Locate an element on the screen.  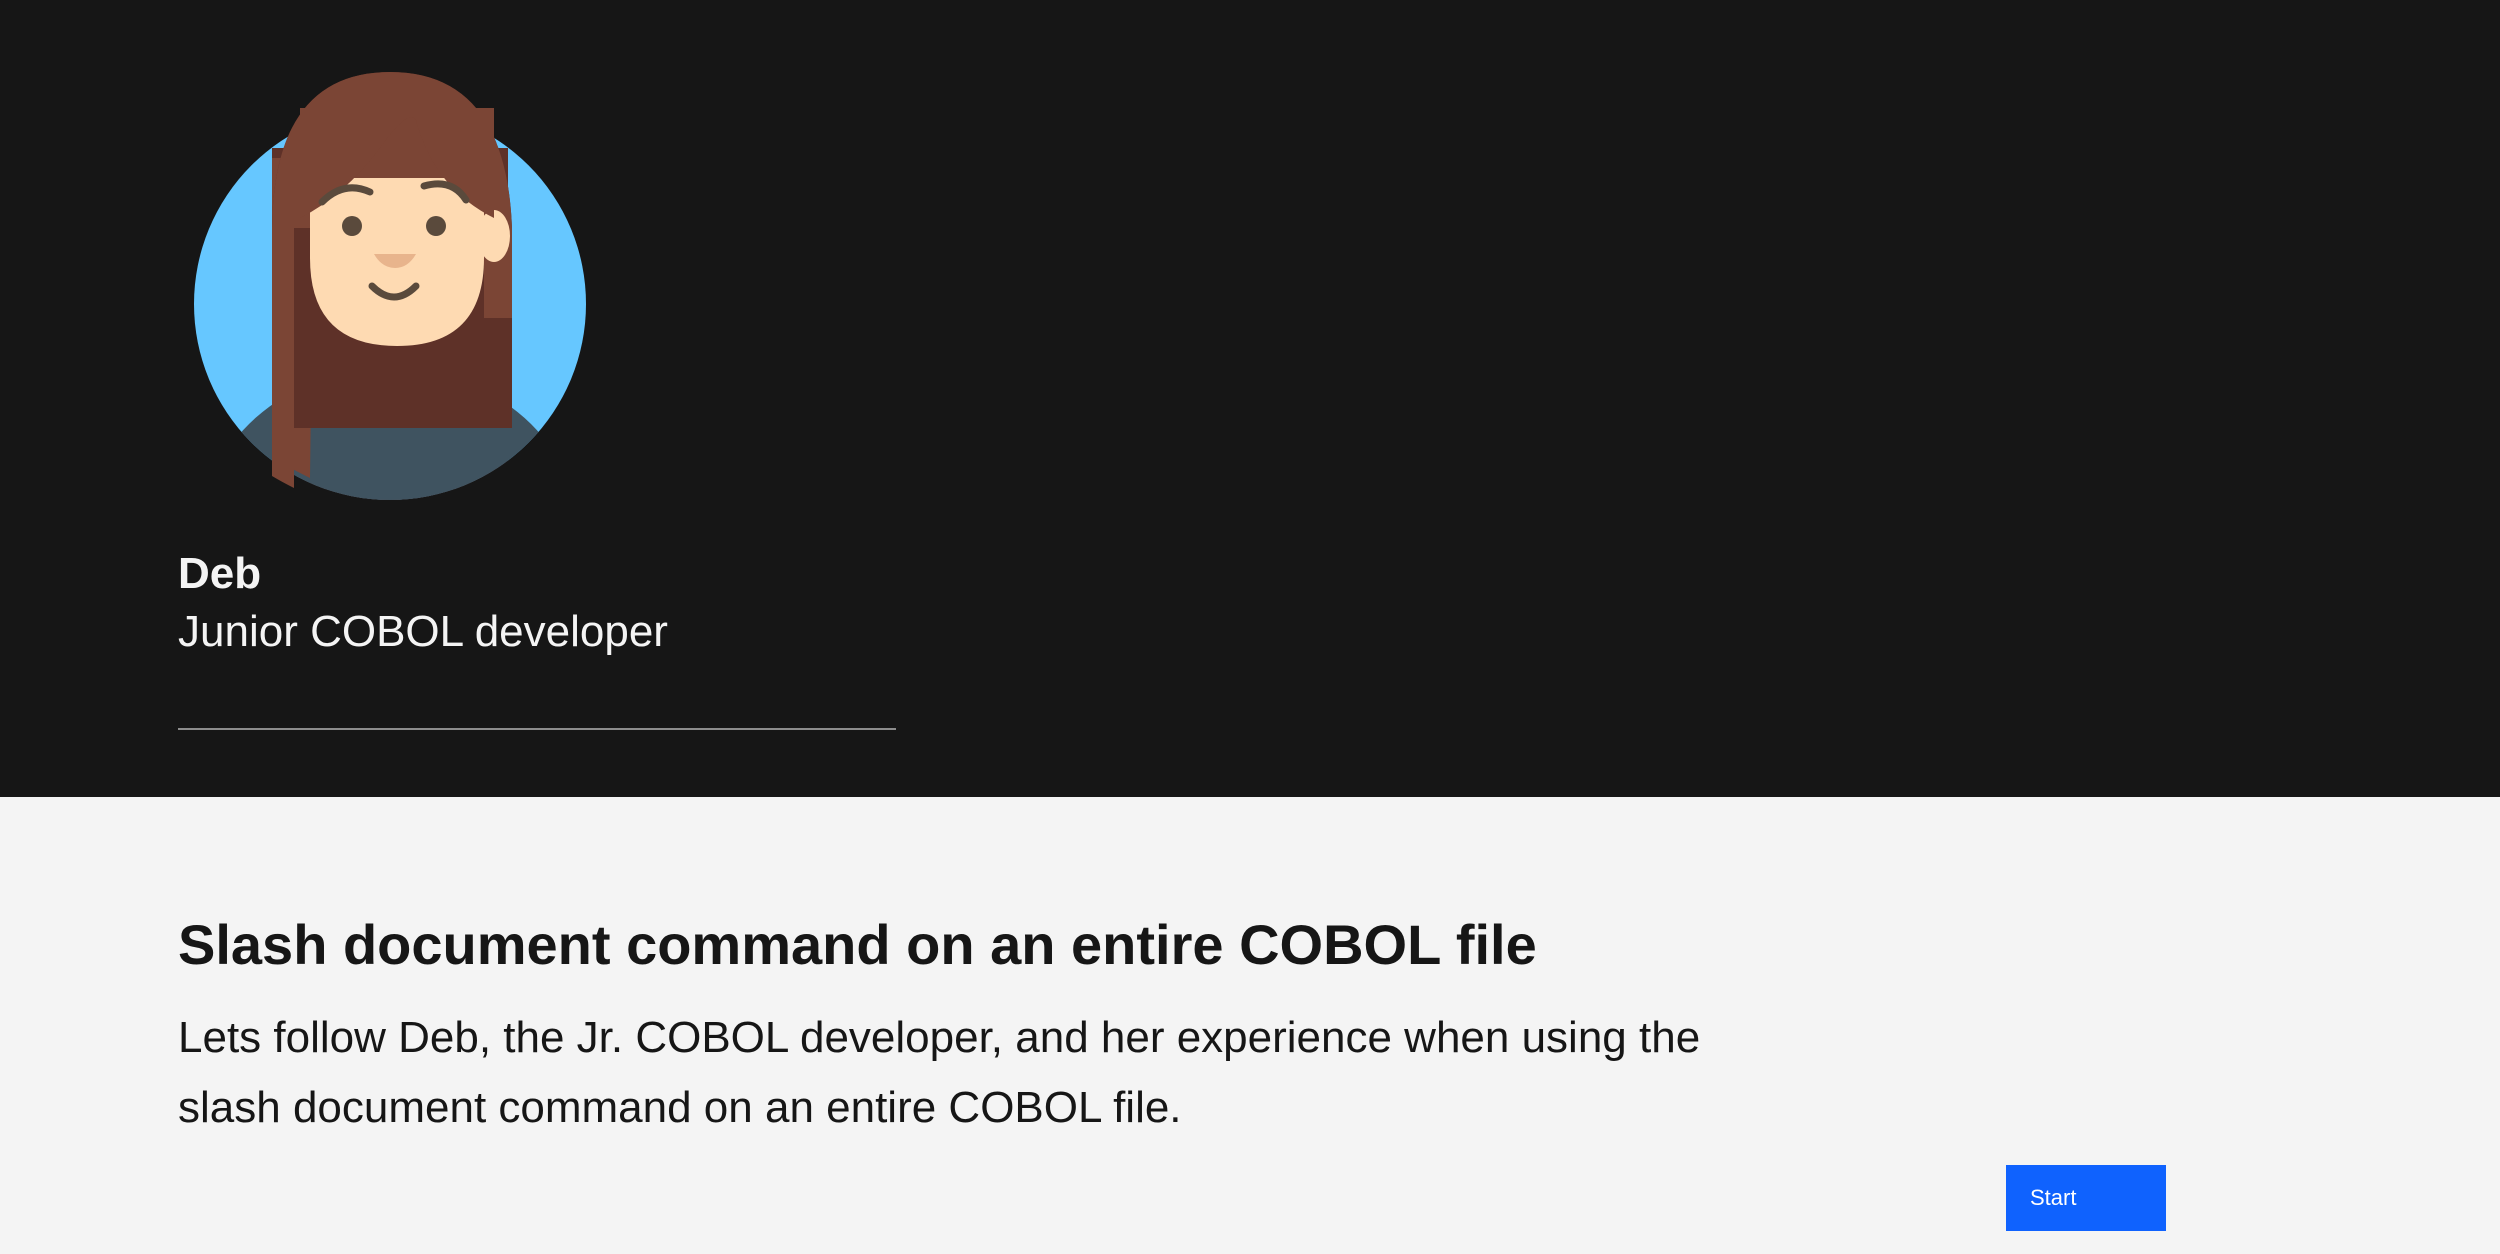
woman-avatar-icon is located at coordinates (390, 286).